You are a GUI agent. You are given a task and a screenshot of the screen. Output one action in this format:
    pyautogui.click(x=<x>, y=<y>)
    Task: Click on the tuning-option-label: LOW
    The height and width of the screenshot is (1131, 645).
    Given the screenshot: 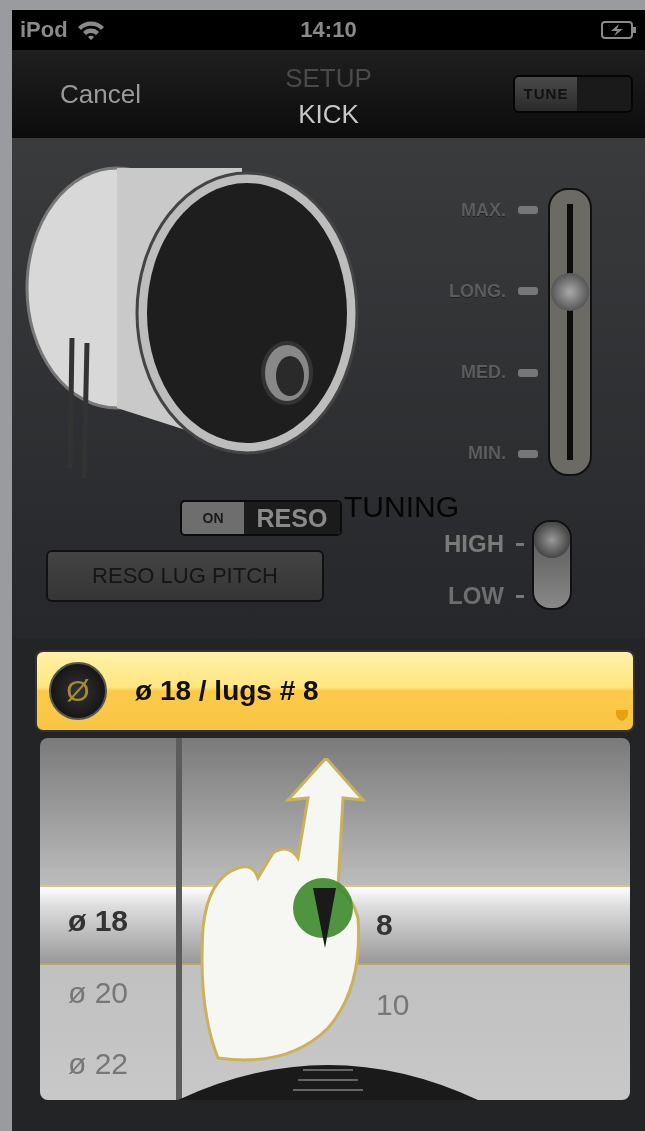 What is the action you would take?
    pyautogui.click(x=476, y=596)
    